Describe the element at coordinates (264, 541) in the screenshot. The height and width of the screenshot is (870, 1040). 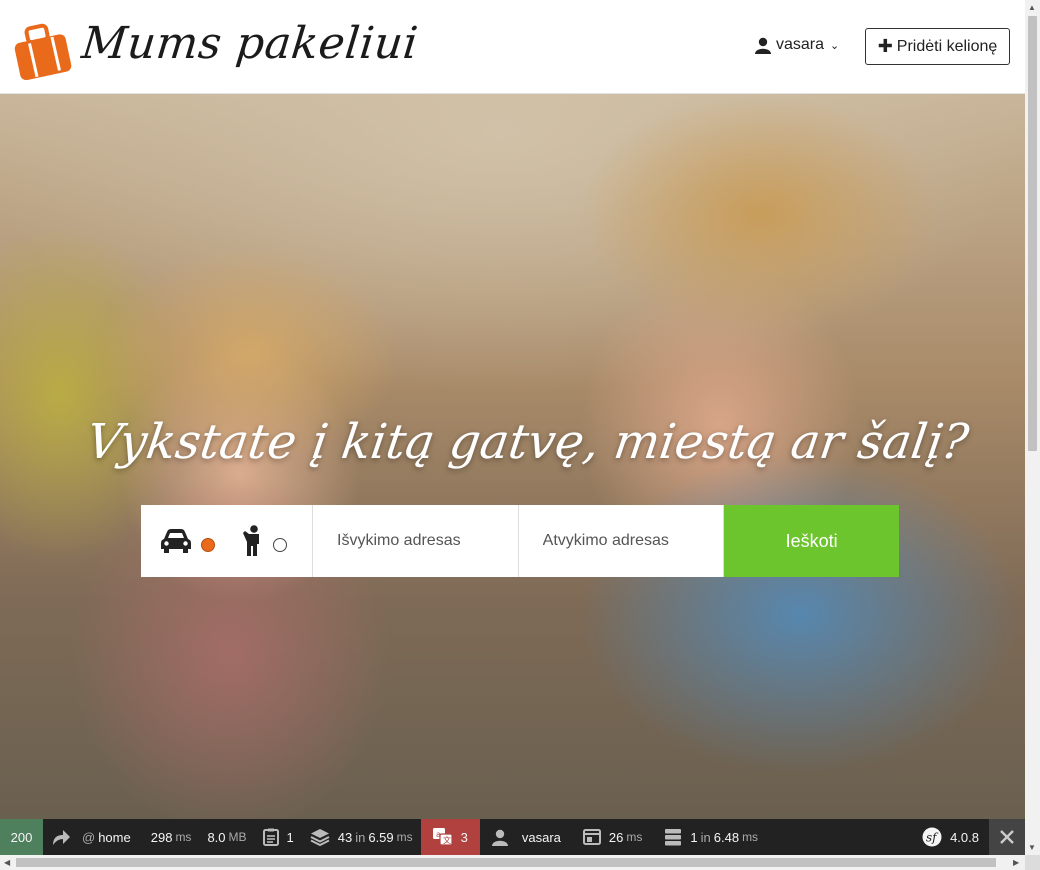
I see `mode-passenger` at that location.